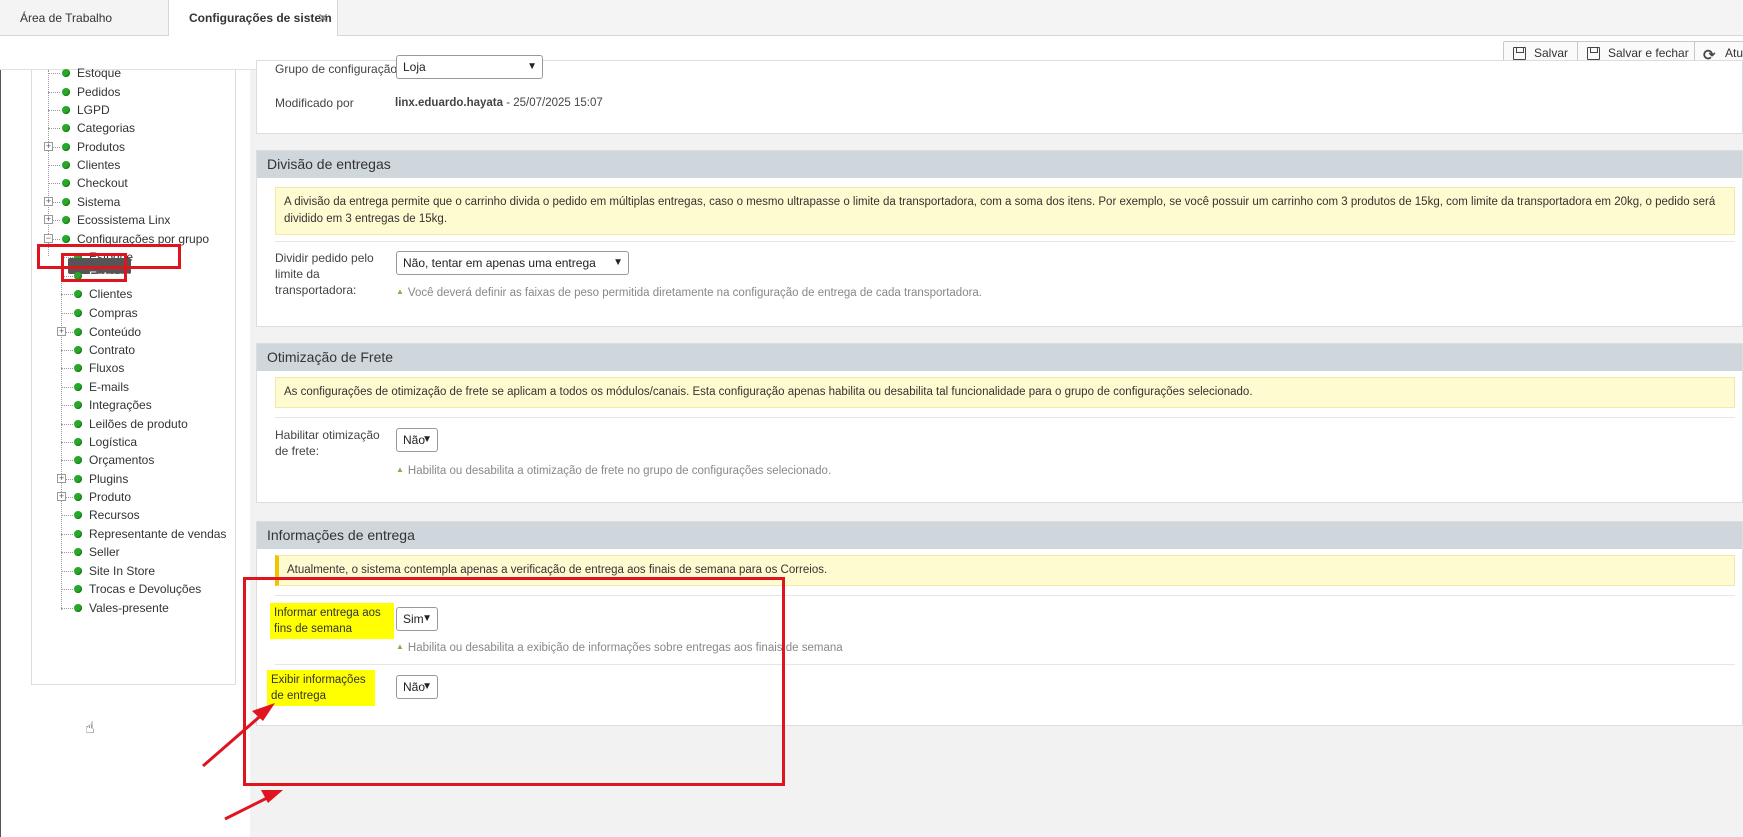 This screenshot has height=837, width=1743. I want to click on divisao-select: Não, tentar em apenas uma entrega ▼, so click(512, 263).